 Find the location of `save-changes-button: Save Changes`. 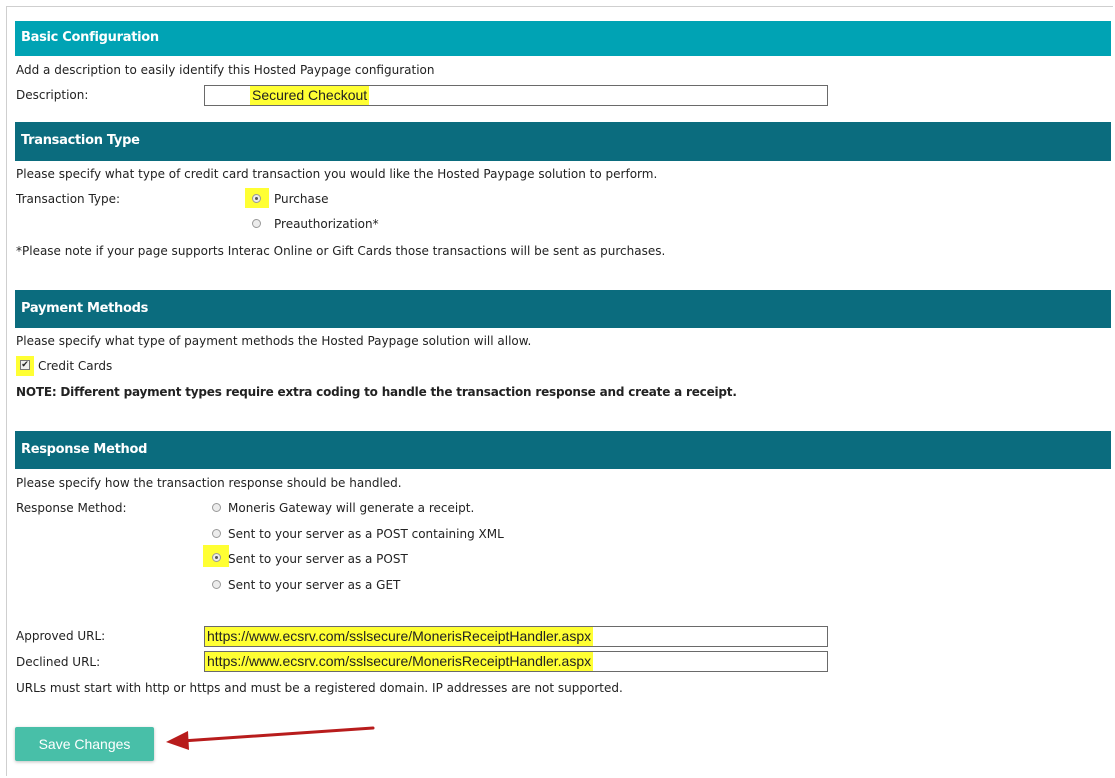

save-changes-button: Save Changes is located at coordinates (84, 744).